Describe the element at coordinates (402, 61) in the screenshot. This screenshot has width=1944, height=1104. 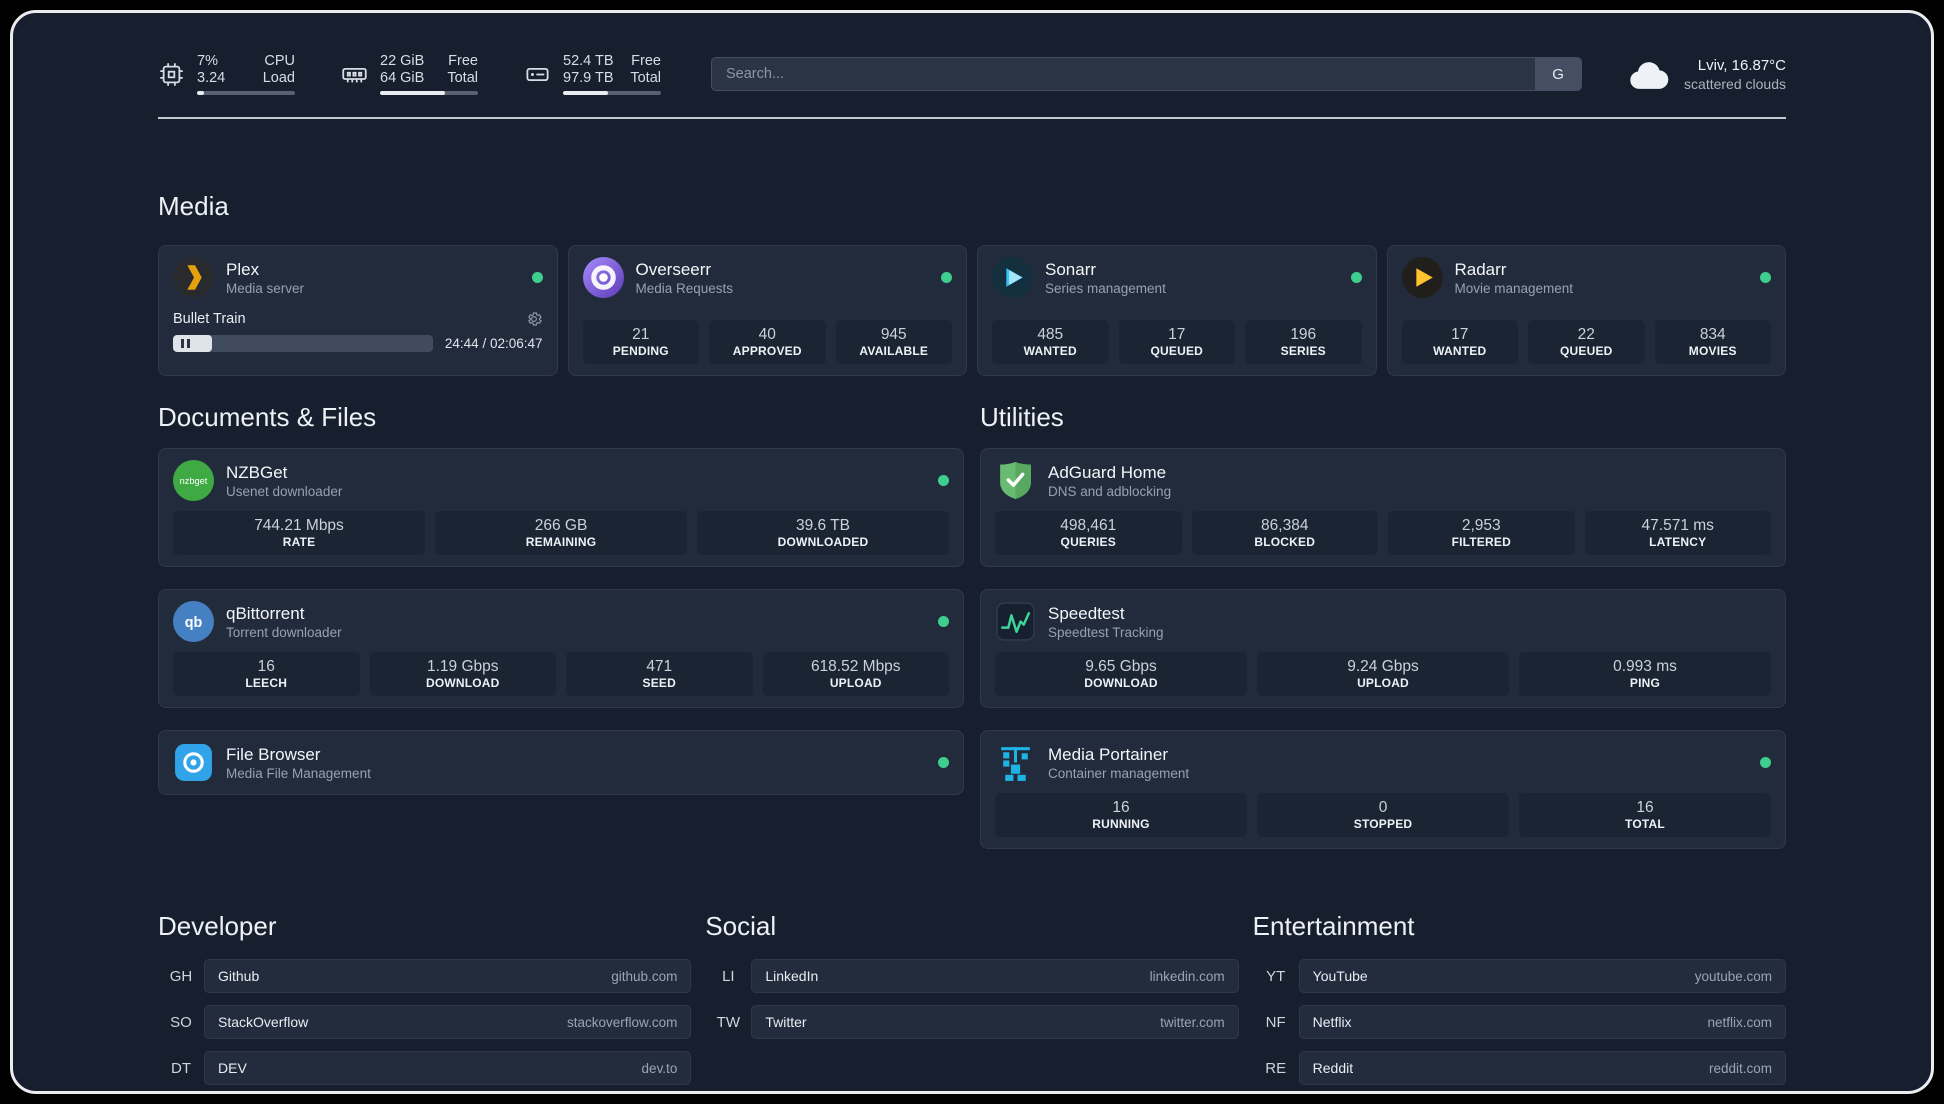
I see `memory-free: 22 GiB` at that location.